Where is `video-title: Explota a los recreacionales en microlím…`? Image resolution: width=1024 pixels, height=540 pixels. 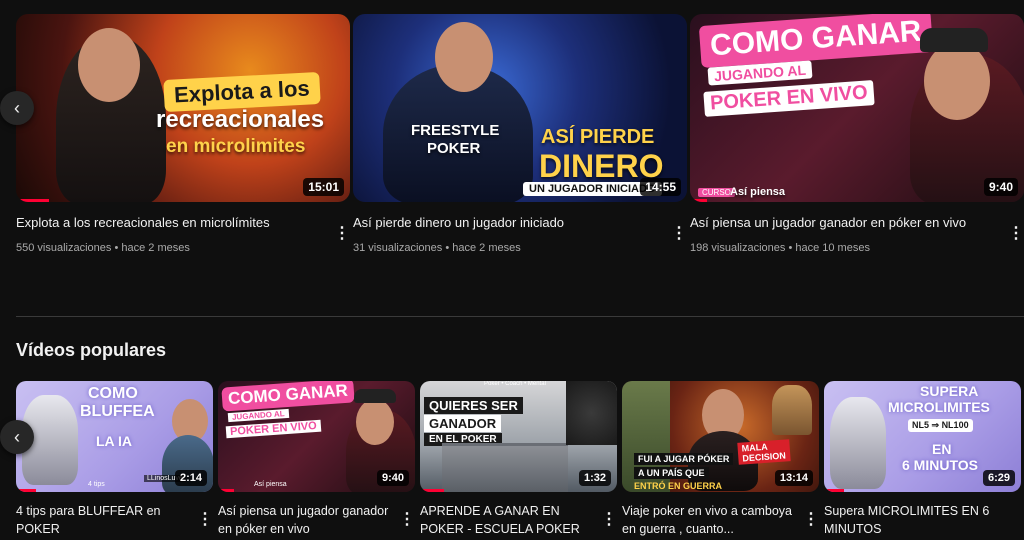
video-title: Explota a los recreacionales en microlím… is located at coordinates (183, 223).